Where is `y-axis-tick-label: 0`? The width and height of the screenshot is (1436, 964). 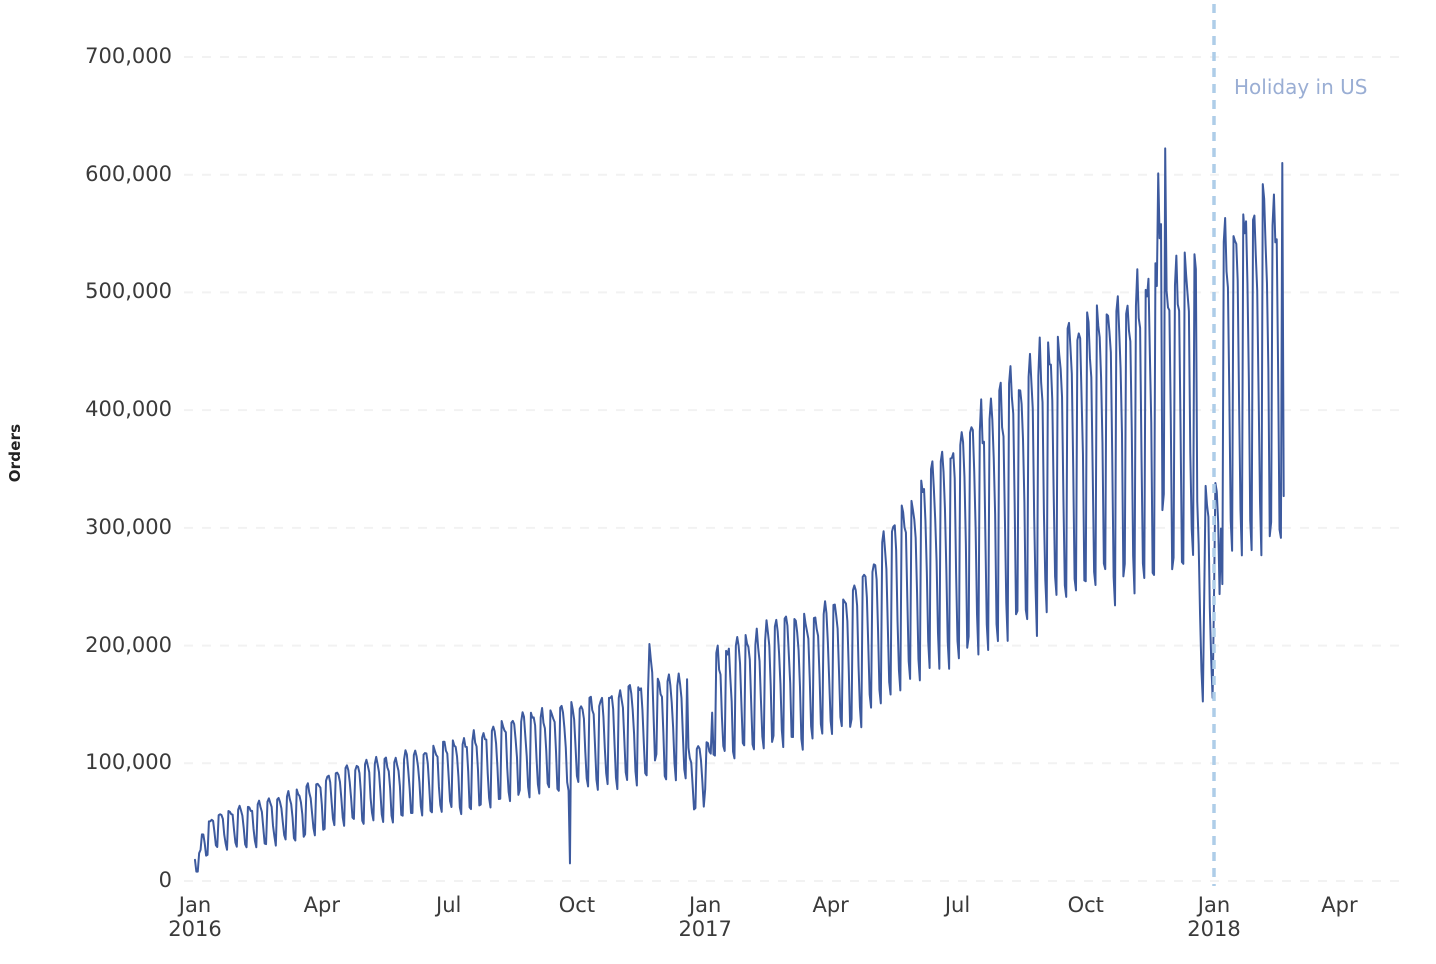 y-axis-tick-label: 0 is located at coordinates (165, 880).